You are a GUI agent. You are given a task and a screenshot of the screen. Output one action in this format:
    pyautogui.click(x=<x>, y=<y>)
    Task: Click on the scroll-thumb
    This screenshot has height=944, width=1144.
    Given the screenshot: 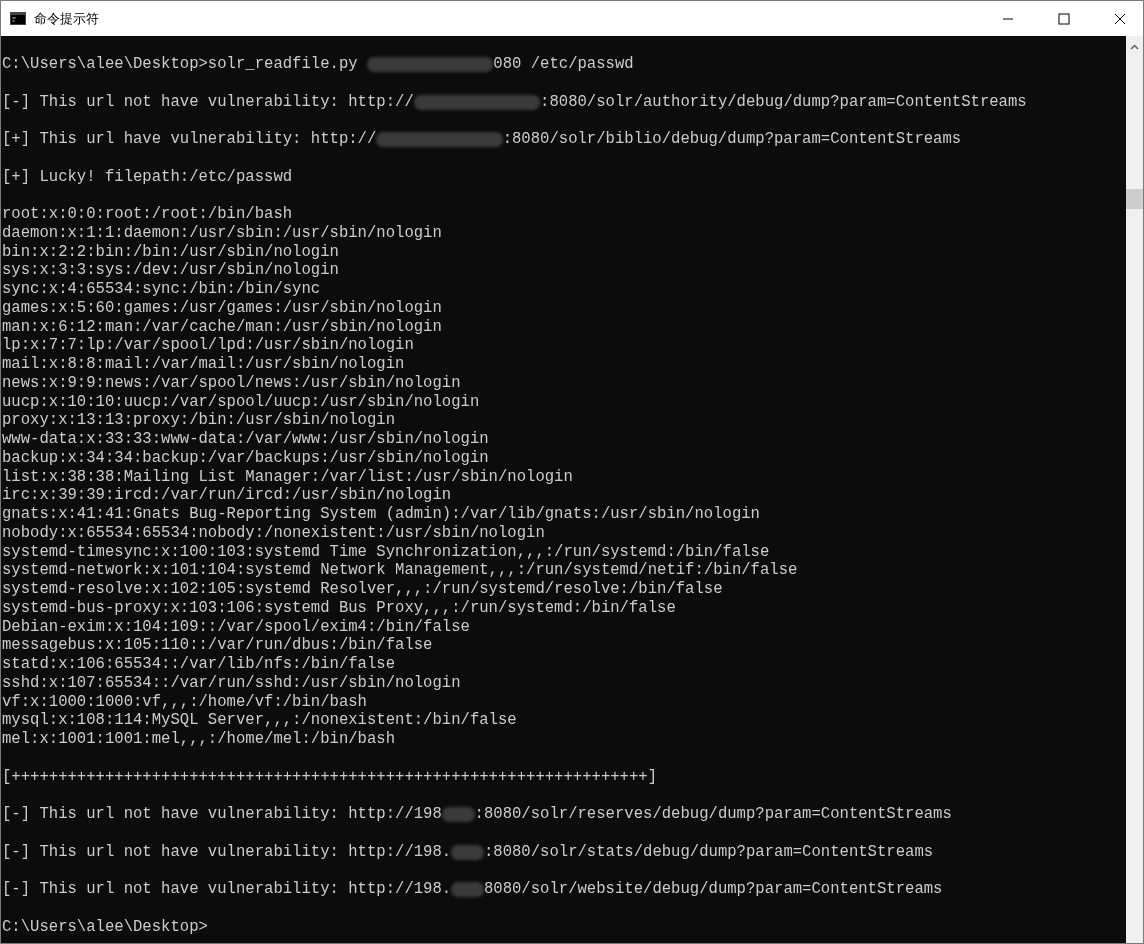 What is the action you would take?
    pyautogui.click(x=1134, y=199)
    